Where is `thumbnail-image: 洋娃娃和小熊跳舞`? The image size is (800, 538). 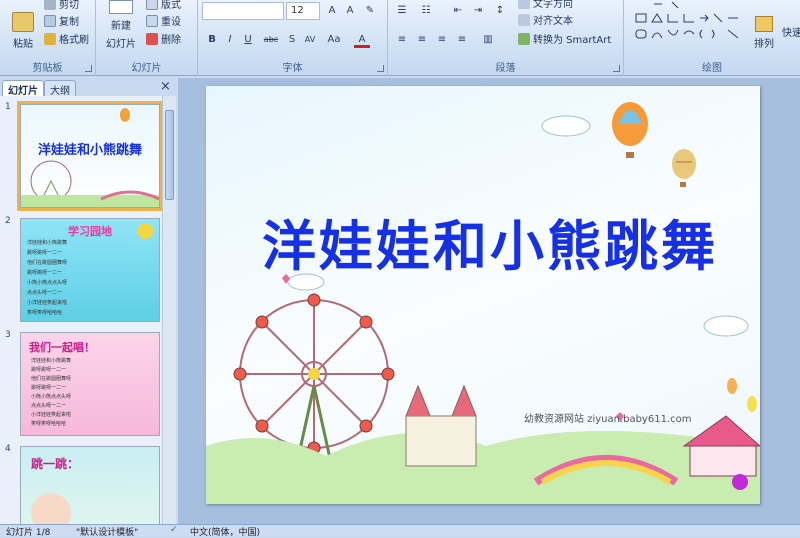 thumbnail-image: 洋娃娃和小熊跳舞 is located at coordinates (90, 156).